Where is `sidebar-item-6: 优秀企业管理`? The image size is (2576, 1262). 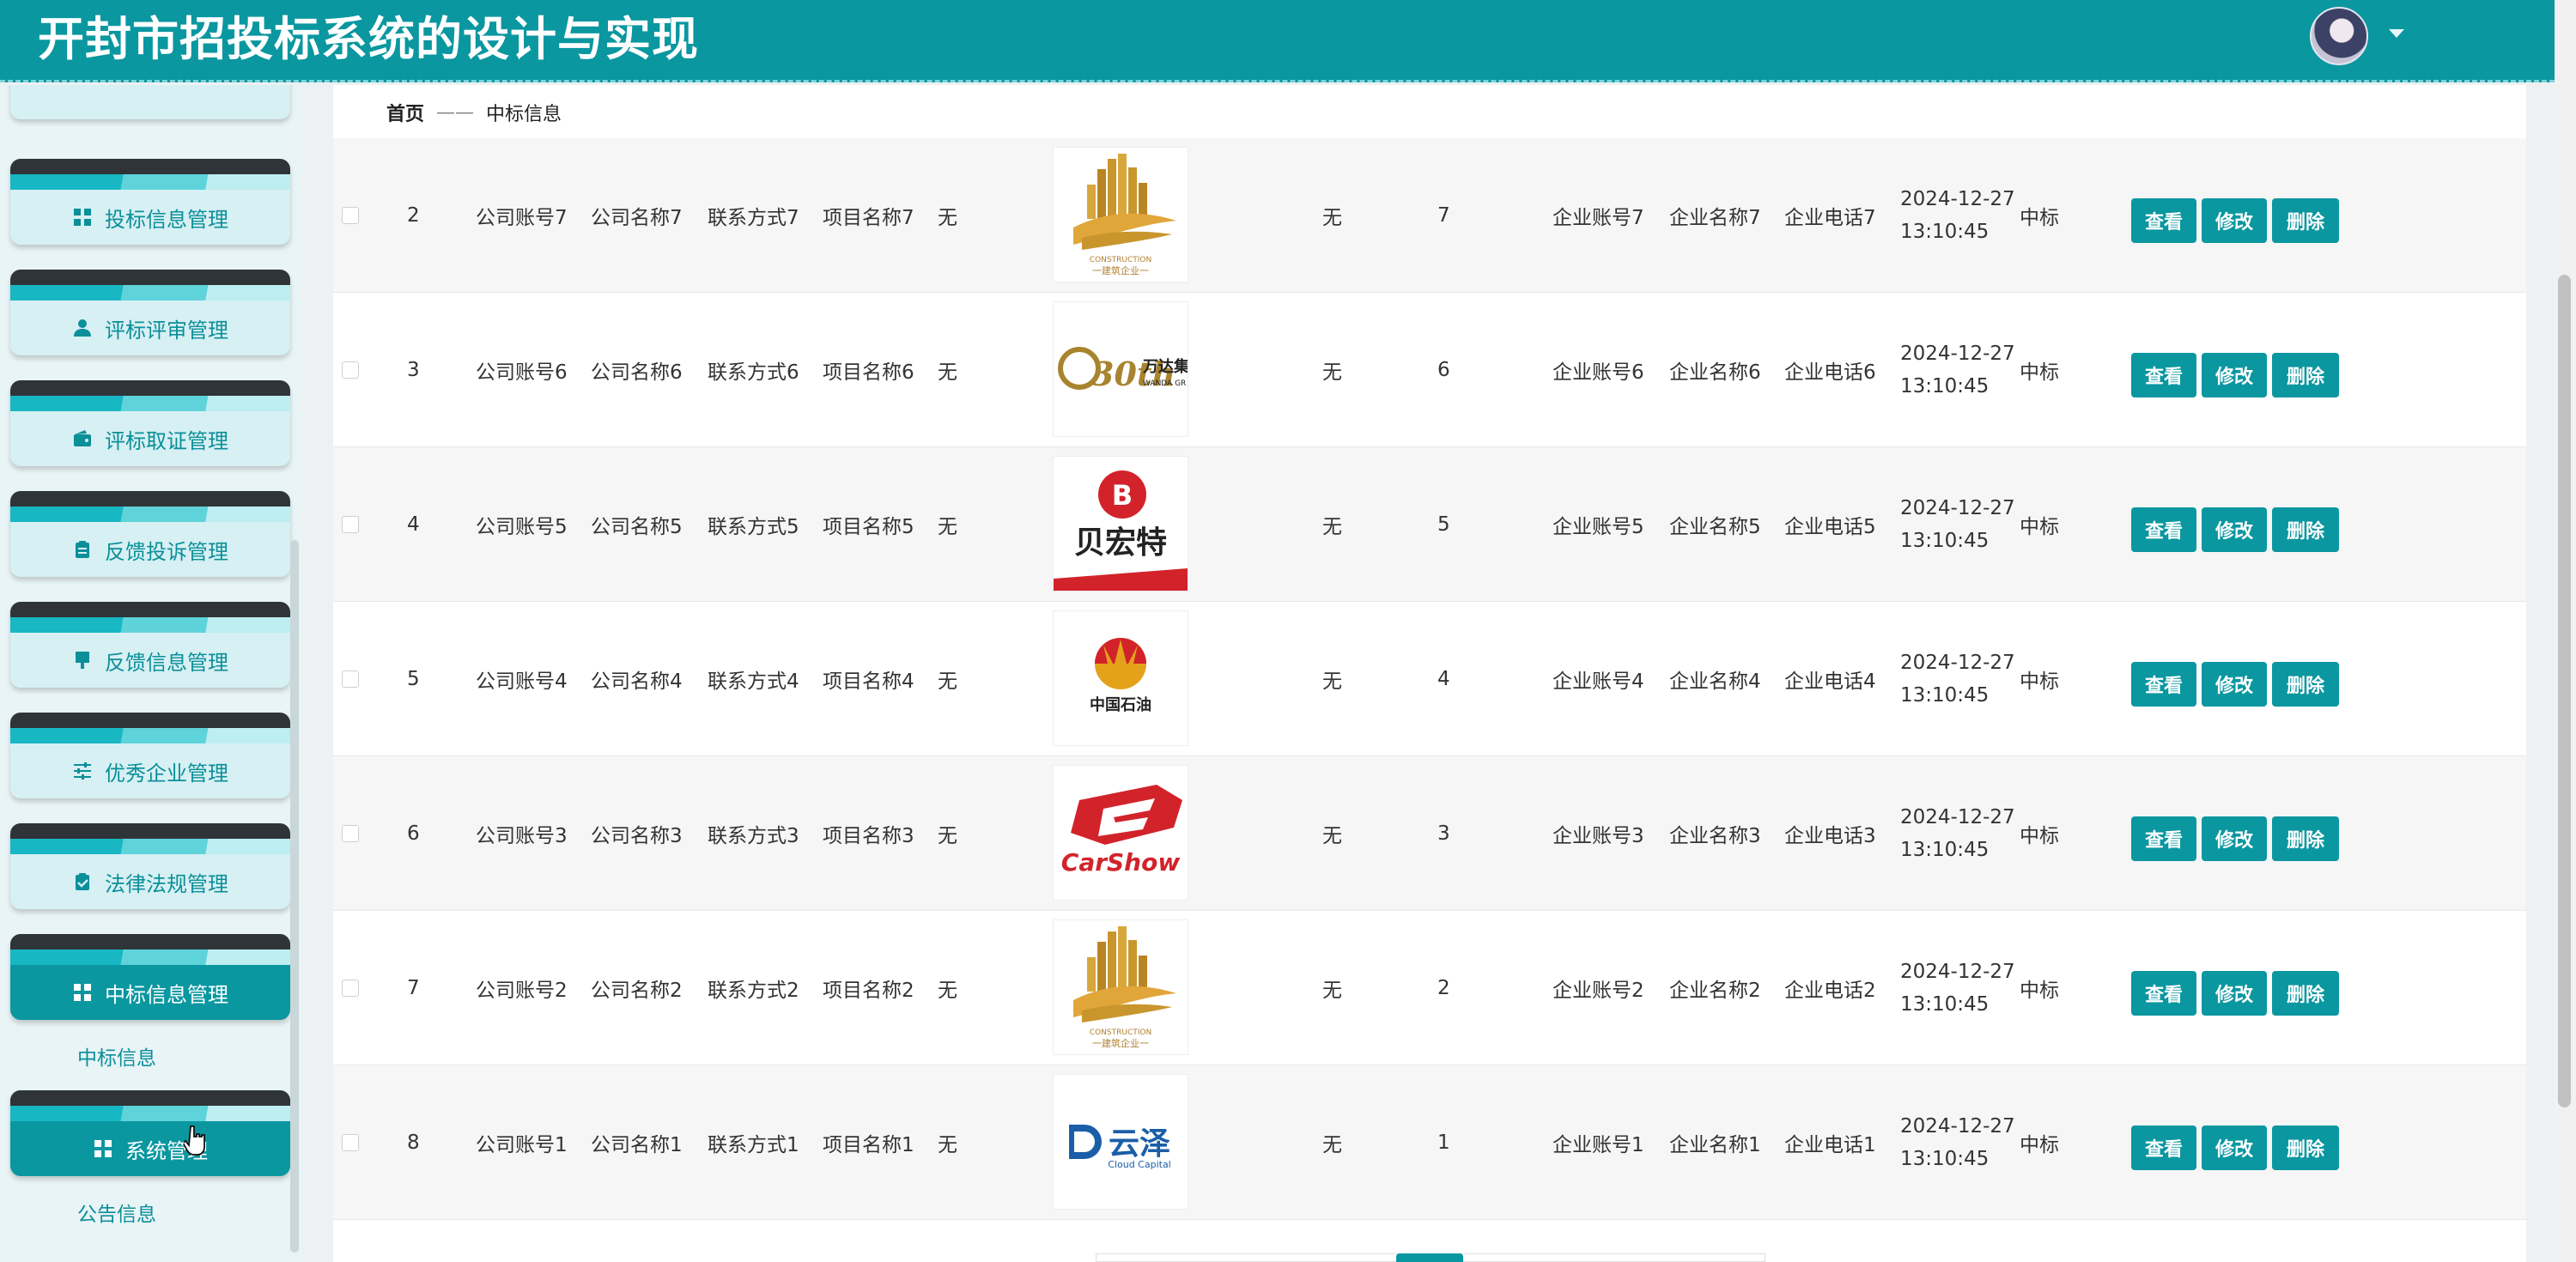 sidebar-item-6: 优秀企业管理 is located at coordinates (150, 755).